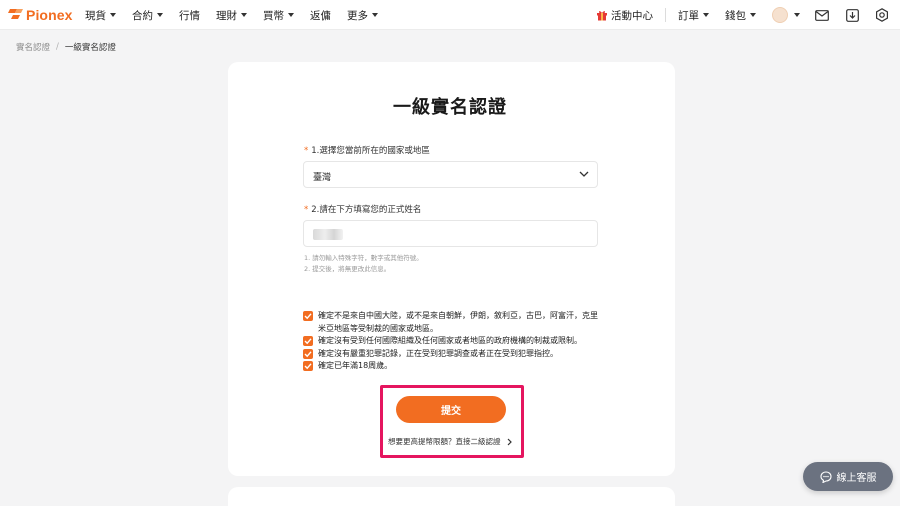  Describe the element at coordinates (142, 15) in the screenshot. I see `nav-item-label: 合約` at that location.